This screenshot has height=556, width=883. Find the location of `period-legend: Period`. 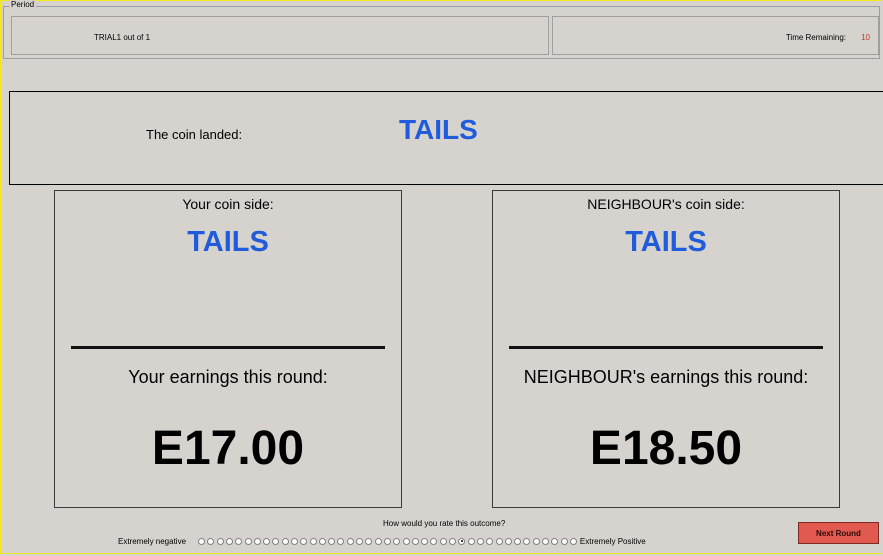

period-legend: Period is located at coordinates (23, 4).